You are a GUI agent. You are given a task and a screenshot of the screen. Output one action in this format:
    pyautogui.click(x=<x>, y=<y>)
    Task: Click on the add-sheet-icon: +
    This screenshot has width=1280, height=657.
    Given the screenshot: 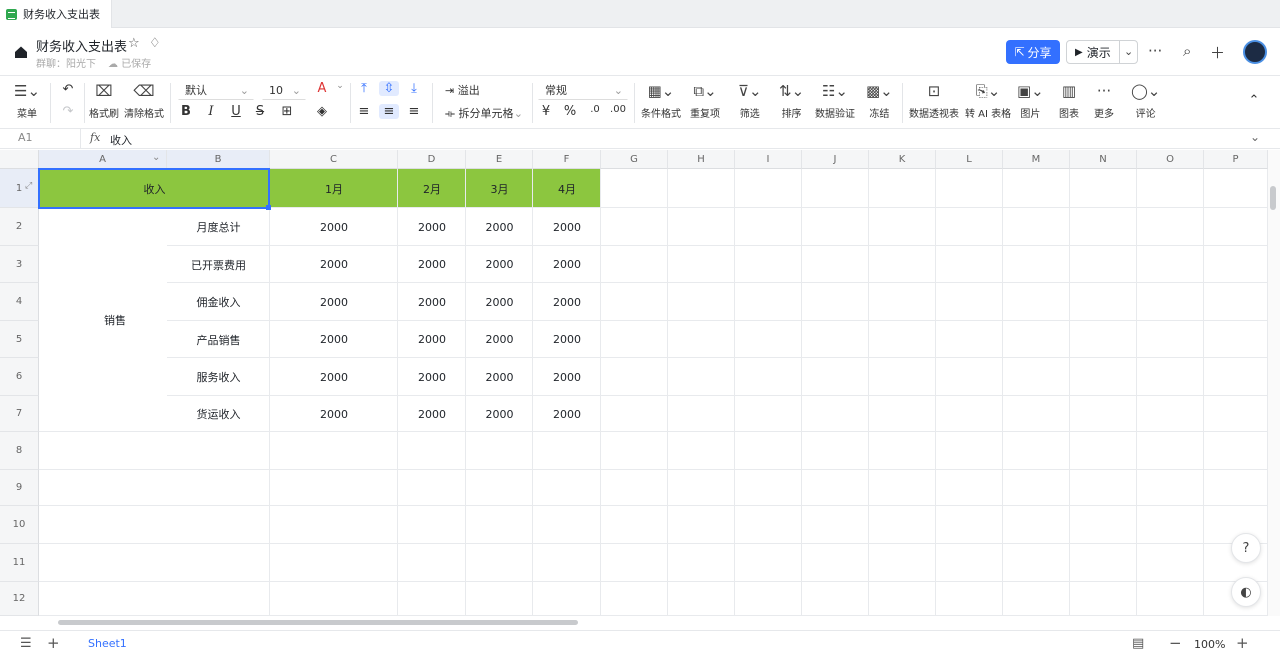 What is the action you would take?
    pyautogui.click(x=53, y=643)
    